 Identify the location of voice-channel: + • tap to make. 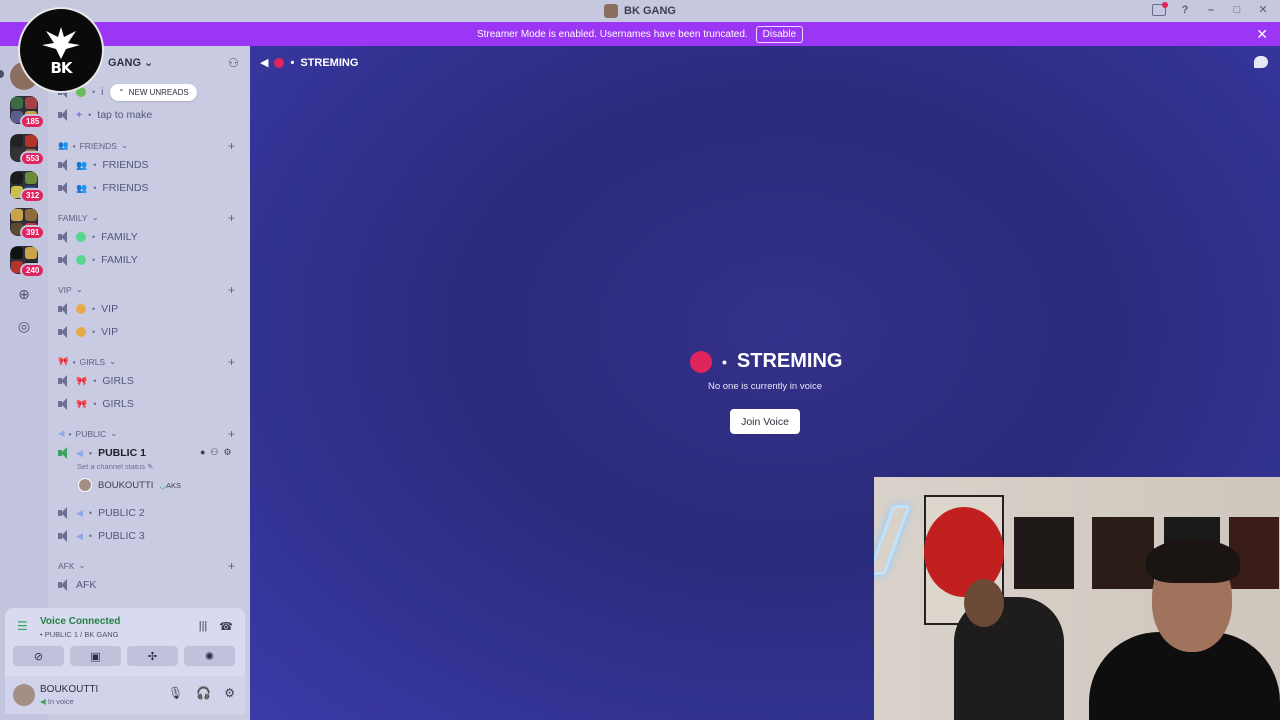
(105, 115).